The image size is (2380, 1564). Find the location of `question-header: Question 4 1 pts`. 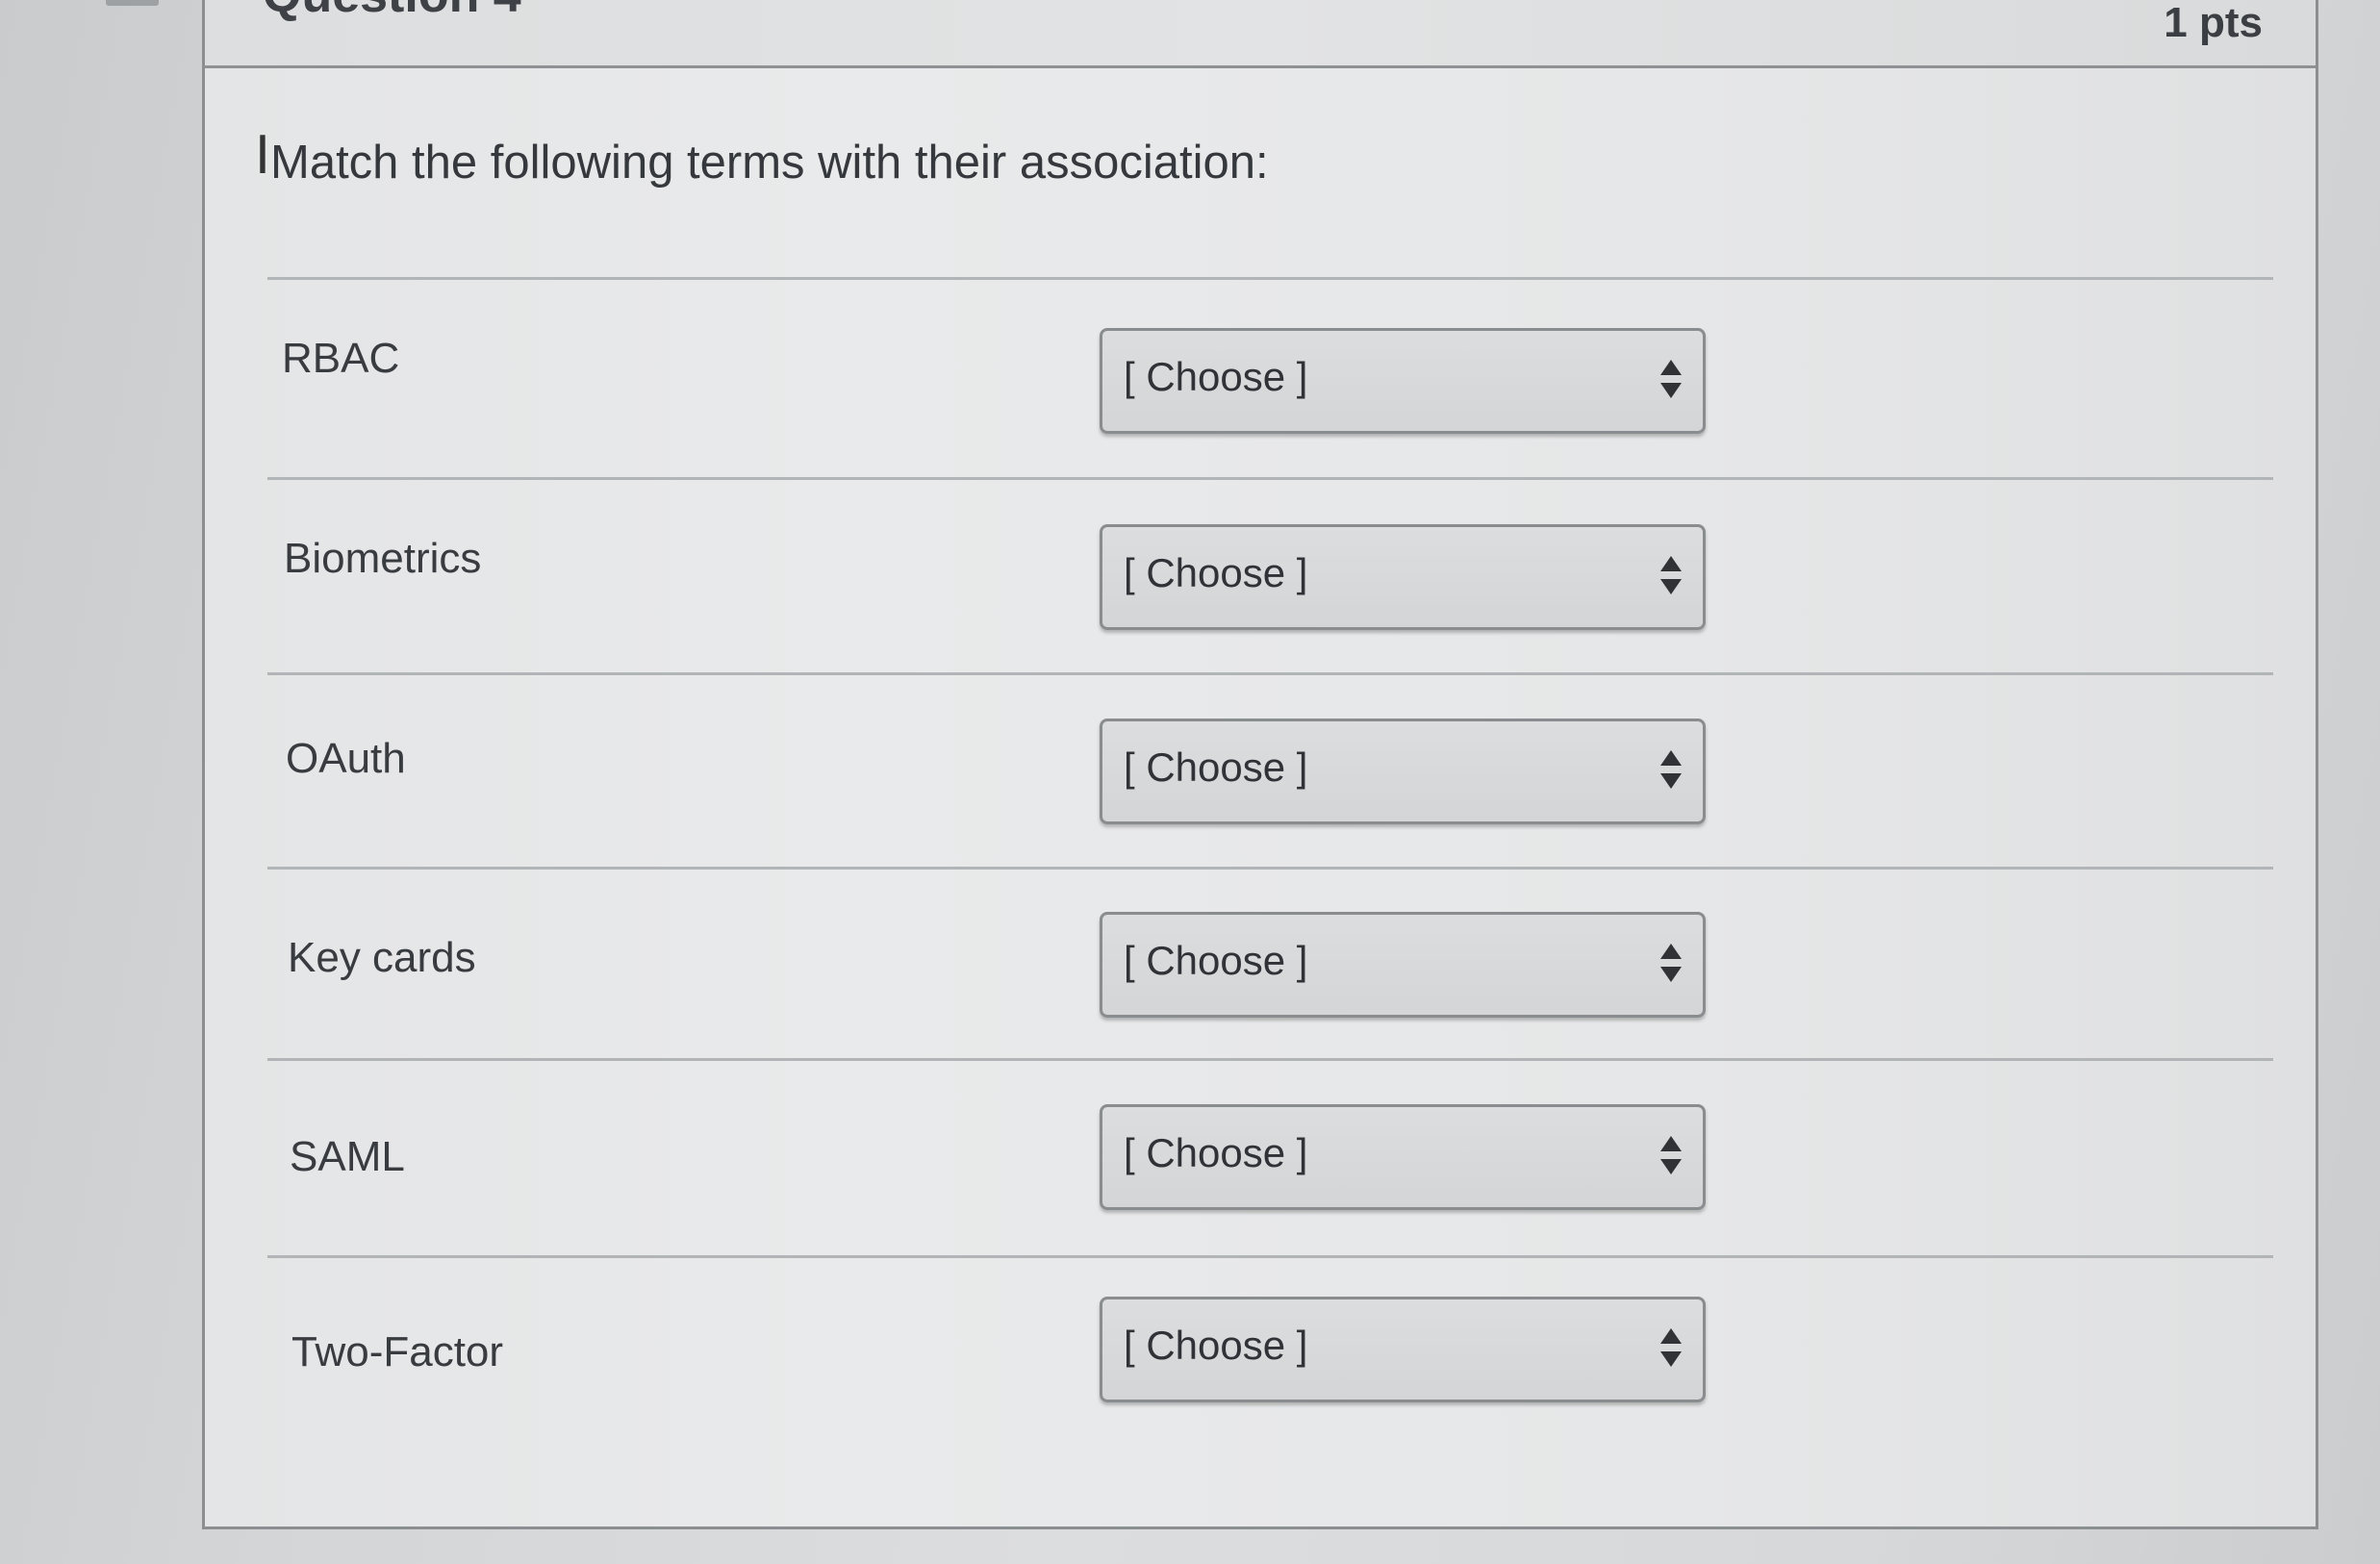

question-header: Question 4 1 pts is located at coordinates (1260, 34).